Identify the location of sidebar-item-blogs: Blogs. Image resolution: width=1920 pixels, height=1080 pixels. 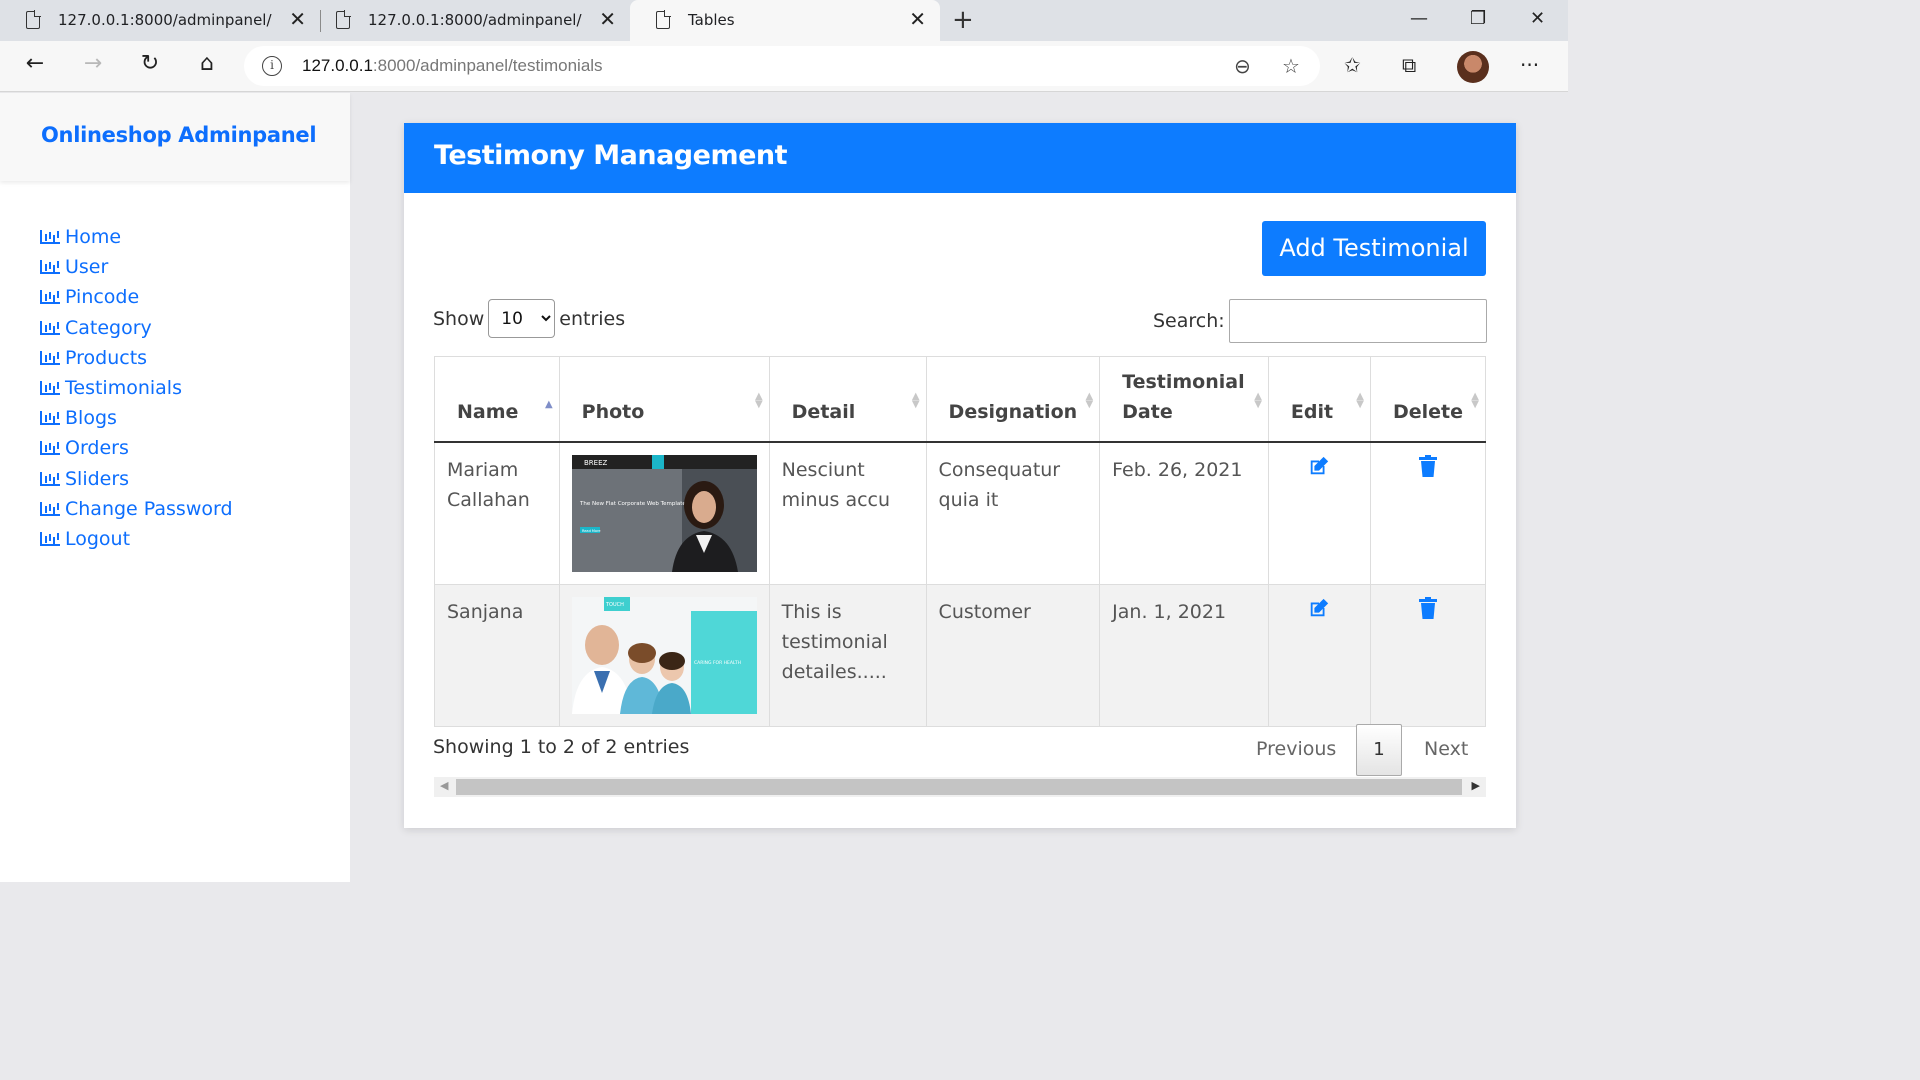
(136, 418).